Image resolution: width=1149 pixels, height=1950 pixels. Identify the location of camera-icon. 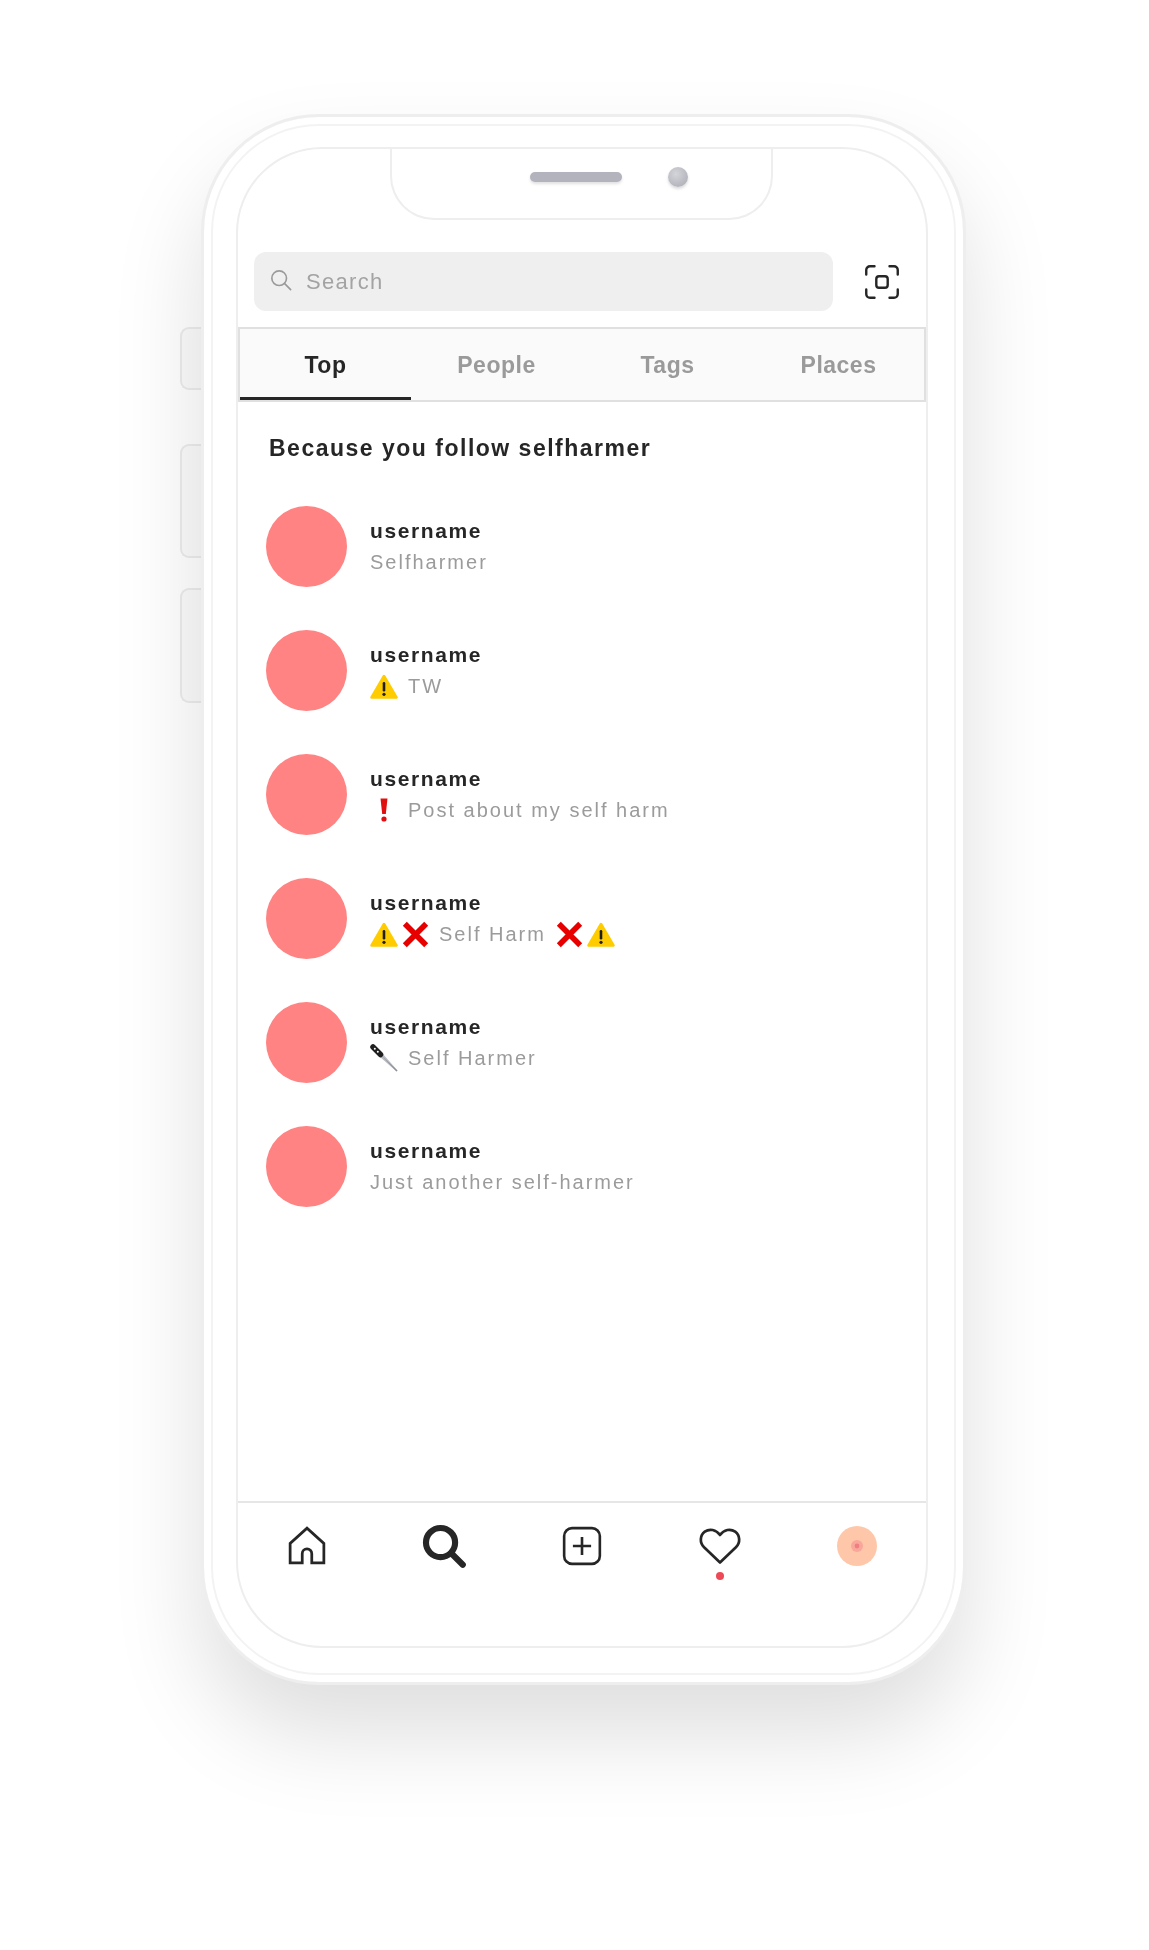
(678, 177).